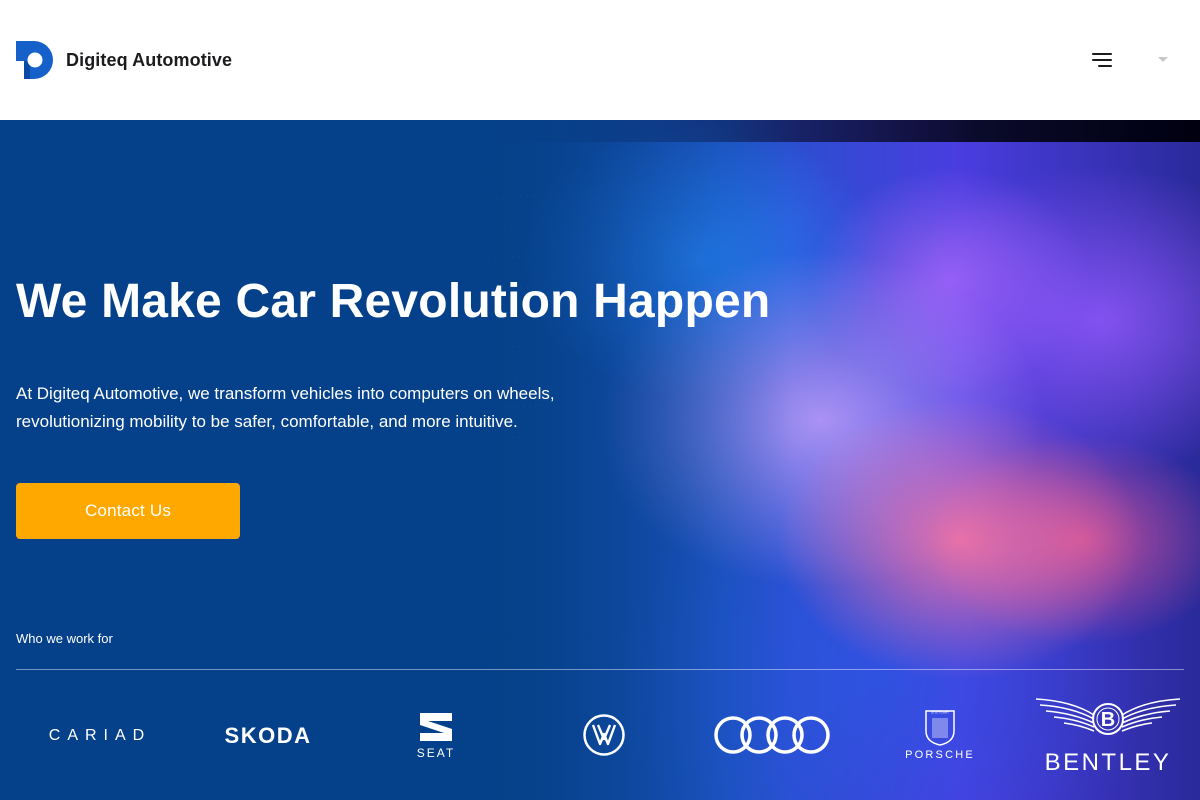  Describe the element at coordinates (436, 752) in the screenshot. I see `svg-text: SEAT` at that location.